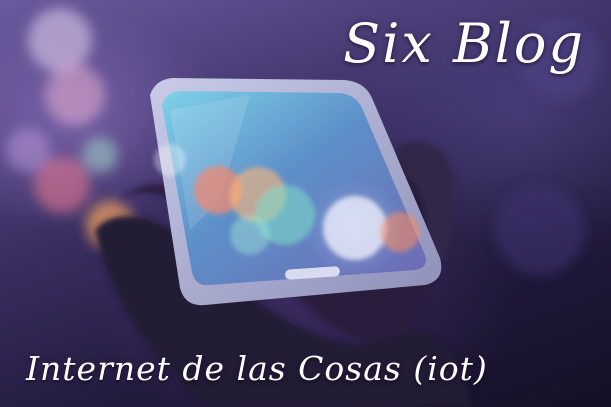 The width and height of the screenshot is (611, 407). Describe the element at coordinates (464, 43) in the screenshot. I see `blog-title: Six Blog` at that location.